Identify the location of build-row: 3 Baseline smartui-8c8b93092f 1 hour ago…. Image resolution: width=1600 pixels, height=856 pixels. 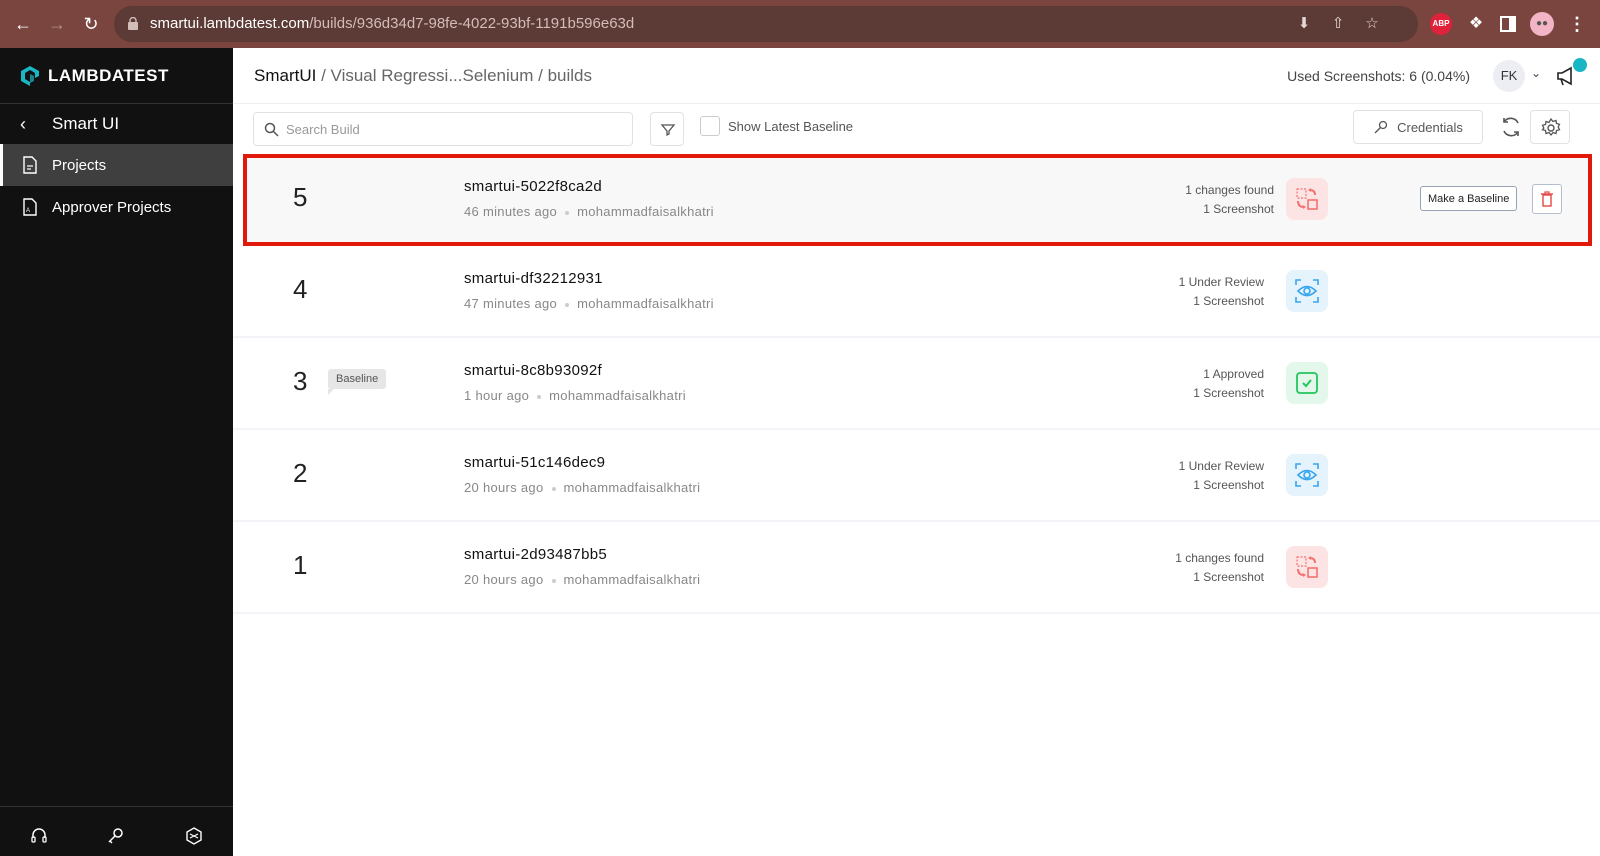
(916, 384).